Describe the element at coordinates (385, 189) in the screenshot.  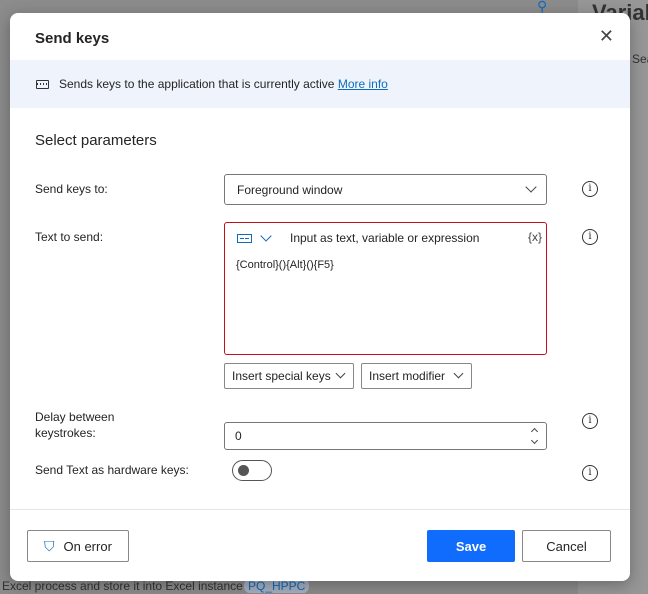
I see `send-keys-to-dropdown: Foreground window` at that location.